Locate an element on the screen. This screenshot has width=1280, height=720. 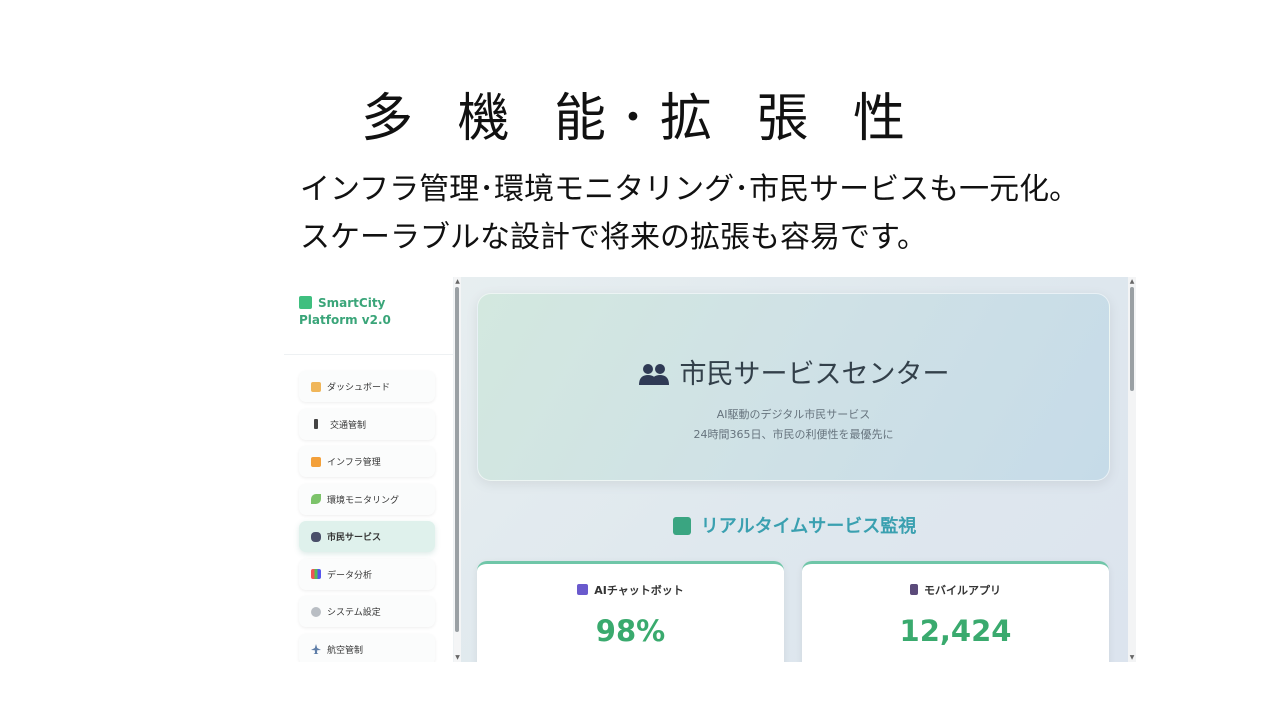
hero-description: AI駆動のデジタル市民サービス is located at coordinates (793, 414).